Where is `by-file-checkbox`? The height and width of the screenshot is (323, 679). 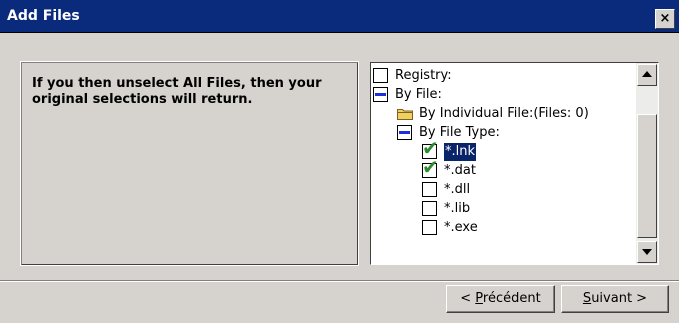 by-file-checkbox is located at coordinates (380, 94).